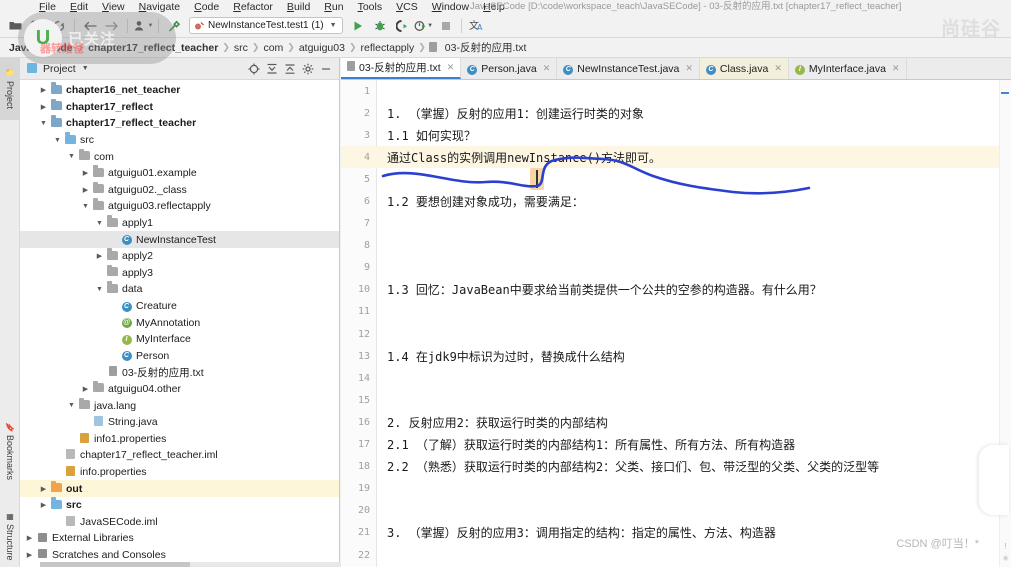 The width and height of the screenshot is (1011, 567). Describe the element at coordinates (179, 123) in the screenshot. I see `tree-row: ▼ chapter17_reflect_teacher` at that location.